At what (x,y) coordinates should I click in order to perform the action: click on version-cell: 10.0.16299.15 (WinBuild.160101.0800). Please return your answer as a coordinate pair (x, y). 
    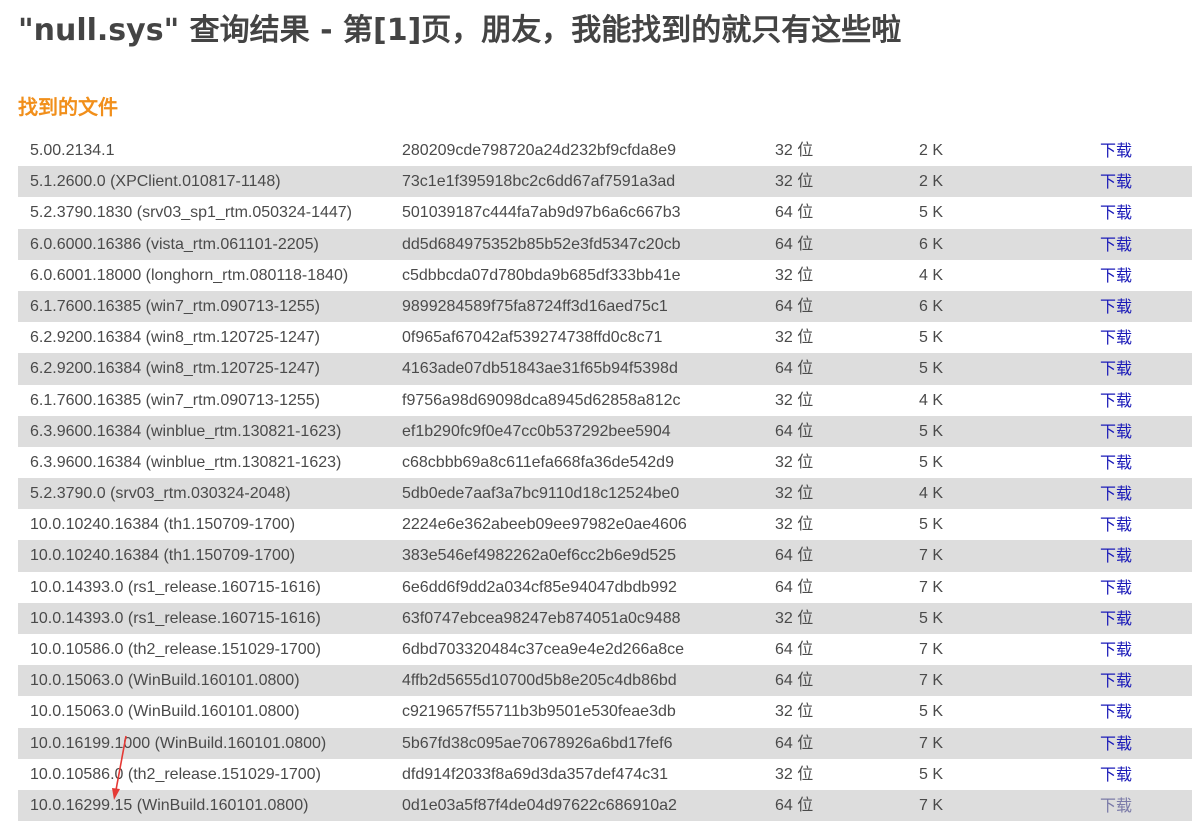
    Looking at the image, I should click on (169, 805).